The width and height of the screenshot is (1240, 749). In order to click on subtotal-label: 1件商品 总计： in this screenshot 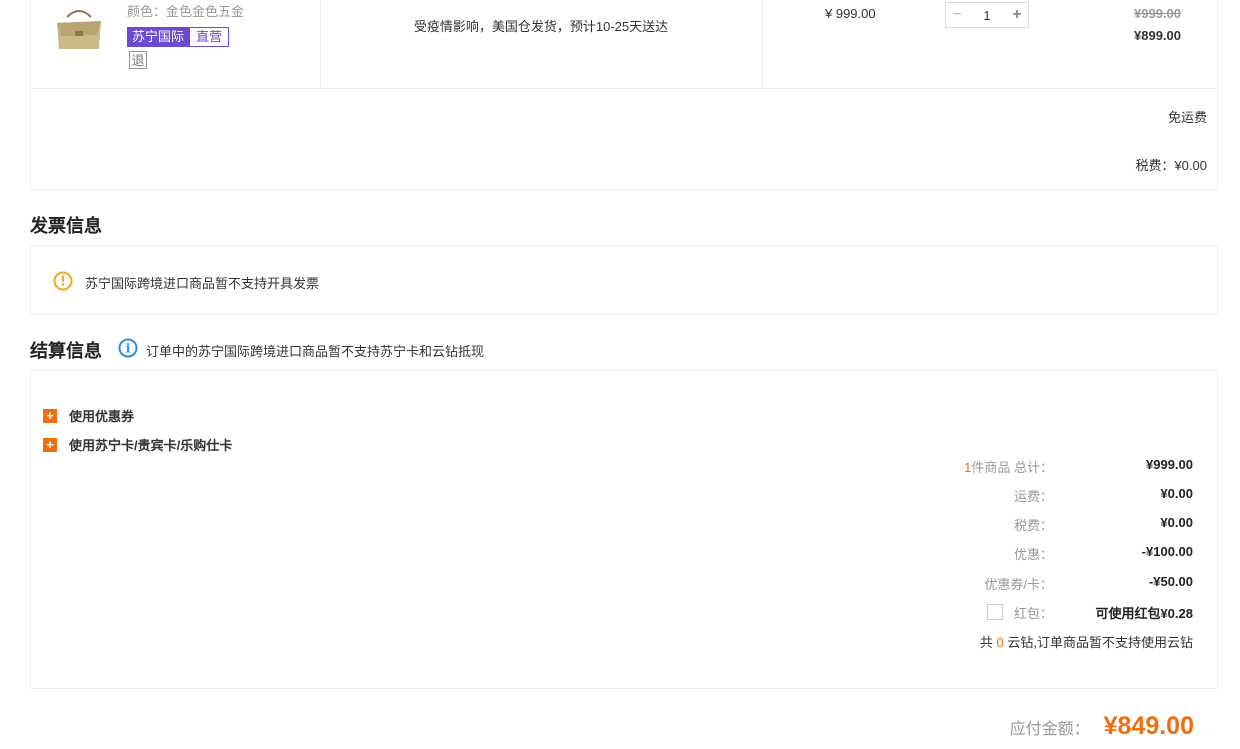, I will do `click(1008, 466)`.